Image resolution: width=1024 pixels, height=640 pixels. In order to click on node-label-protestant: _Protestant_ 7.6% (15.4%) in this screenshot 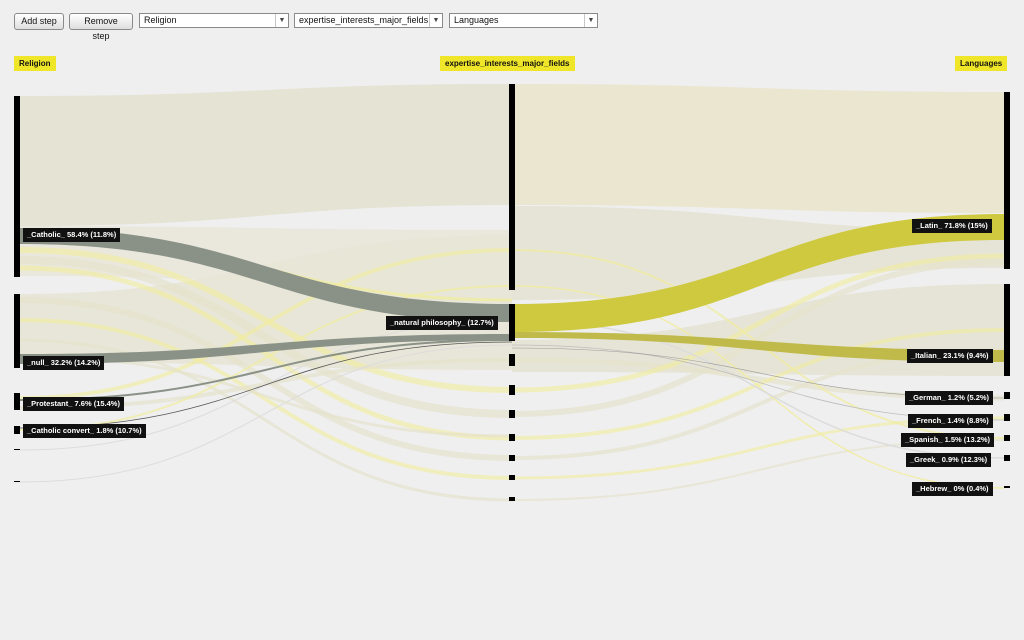, I will do `click(73, 404)`.